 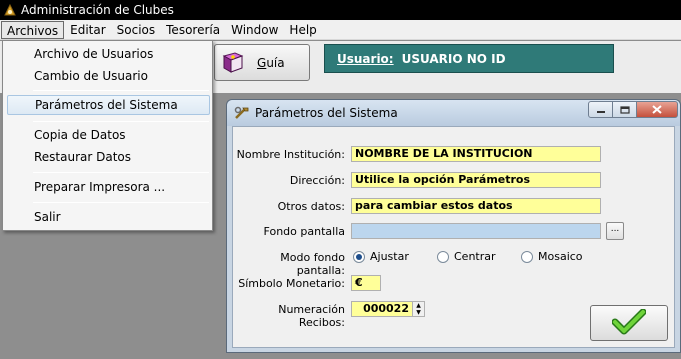 What do you see at coordinates (88, 30) in the screenshot?
I see `menu-editar: Editar` at bounding box center [88, 30].